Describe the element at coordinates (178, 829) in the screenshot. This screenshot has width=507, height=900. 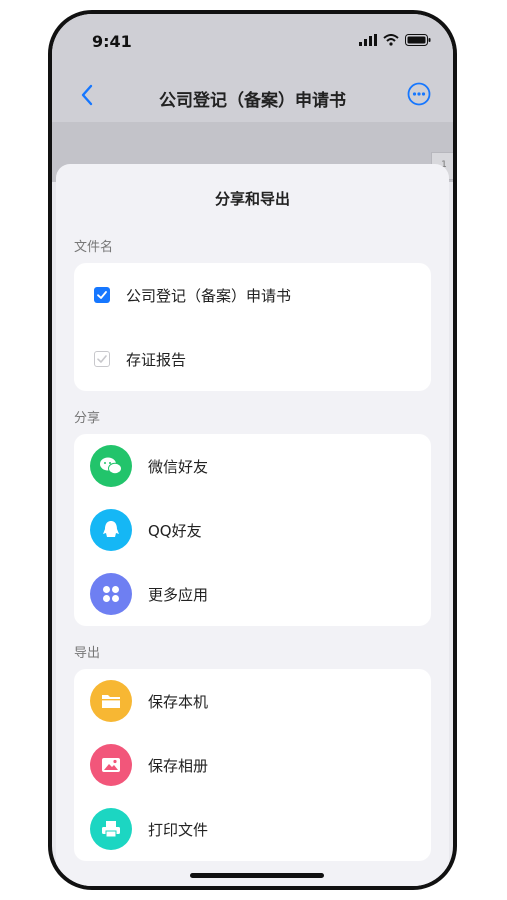
I see `export-label: 打印文件` at that location.